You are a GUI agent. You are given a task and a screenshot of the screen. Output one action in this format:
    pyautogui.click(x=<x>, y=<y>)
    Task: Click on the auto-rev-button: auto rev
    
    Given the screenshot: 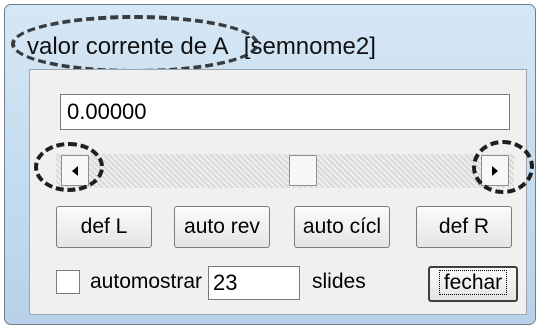 What is the action you would take?
    pyautogui.click(x=222, y=227)
    